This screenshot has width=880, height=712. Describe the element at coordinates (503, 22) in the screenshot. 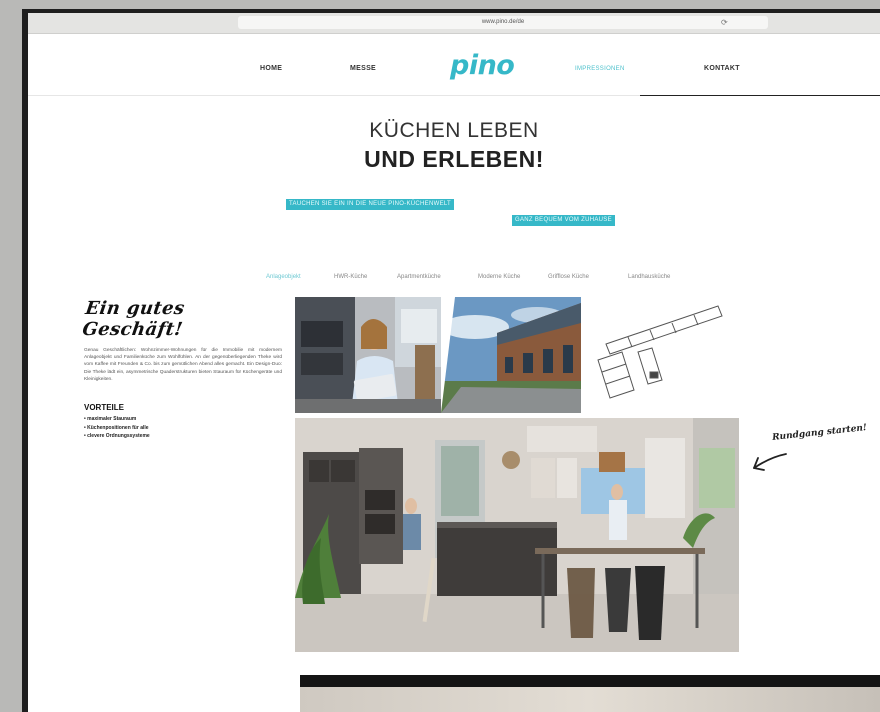

I see `url-field: www.pino.de/de` at that location.